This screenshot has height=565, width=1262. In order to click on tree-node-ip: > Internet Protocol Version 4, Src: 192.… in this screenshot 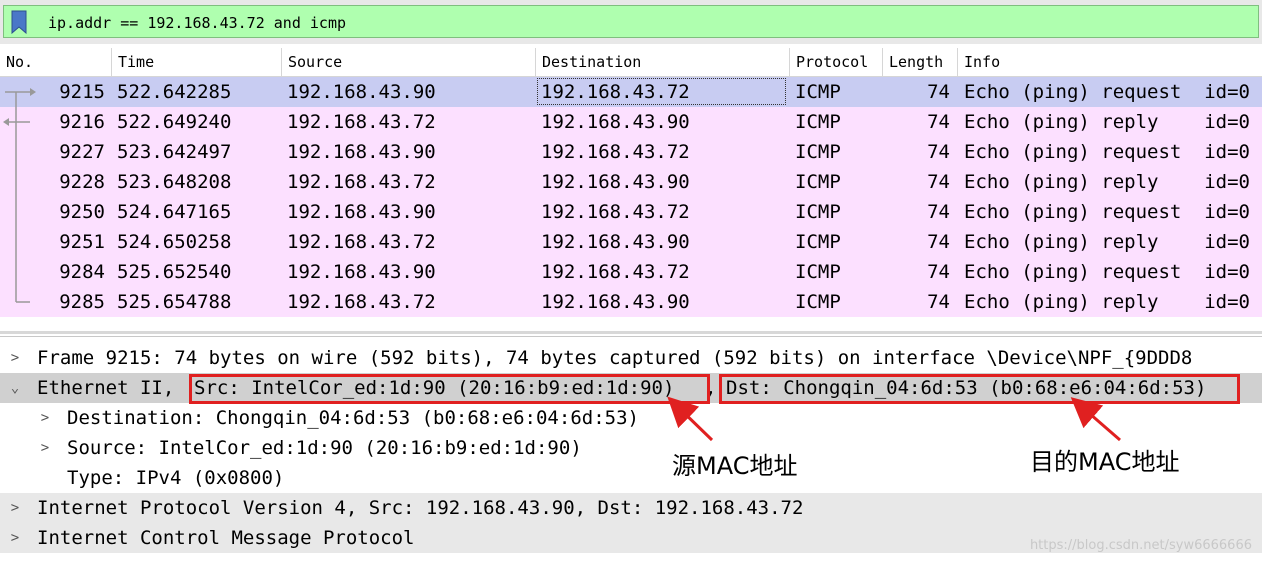, I will do `click(631, 508)`.